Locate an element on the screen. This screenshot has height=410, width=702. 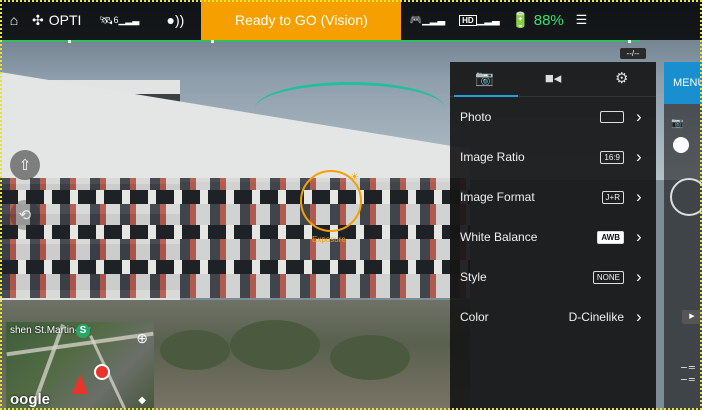
tab-settings: ⚙ is located at coordinates (621, 79).